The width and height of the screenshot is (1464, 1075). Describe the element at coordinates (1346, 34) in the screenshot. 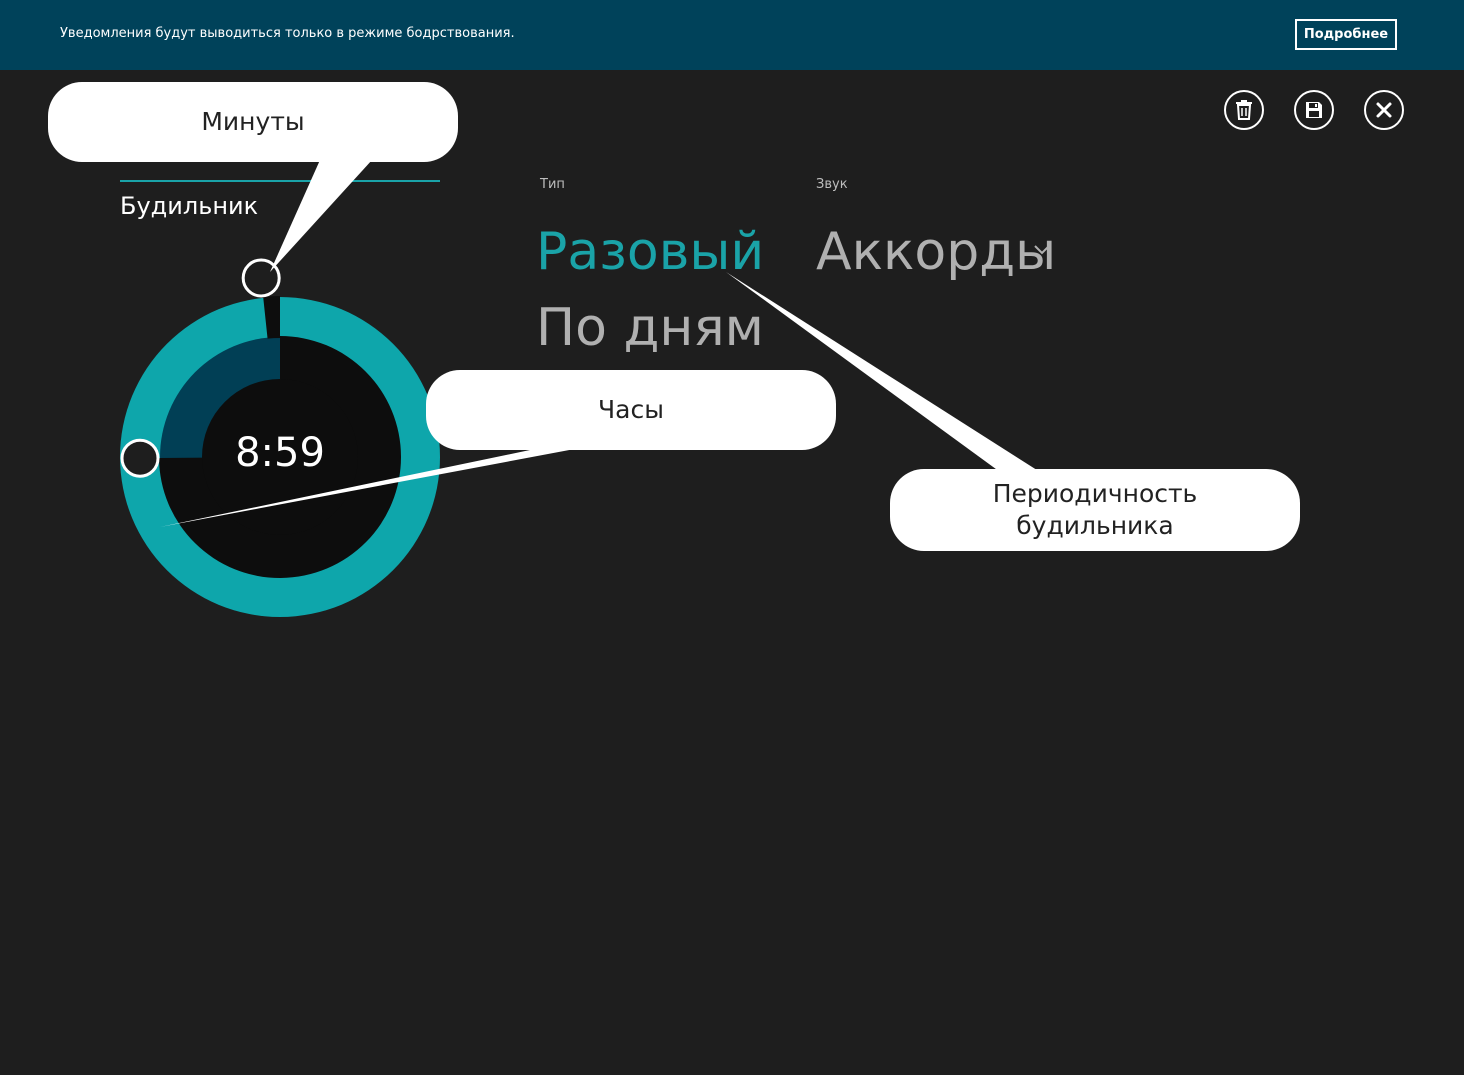

I see `more-info-button: Подробнее` at that location.